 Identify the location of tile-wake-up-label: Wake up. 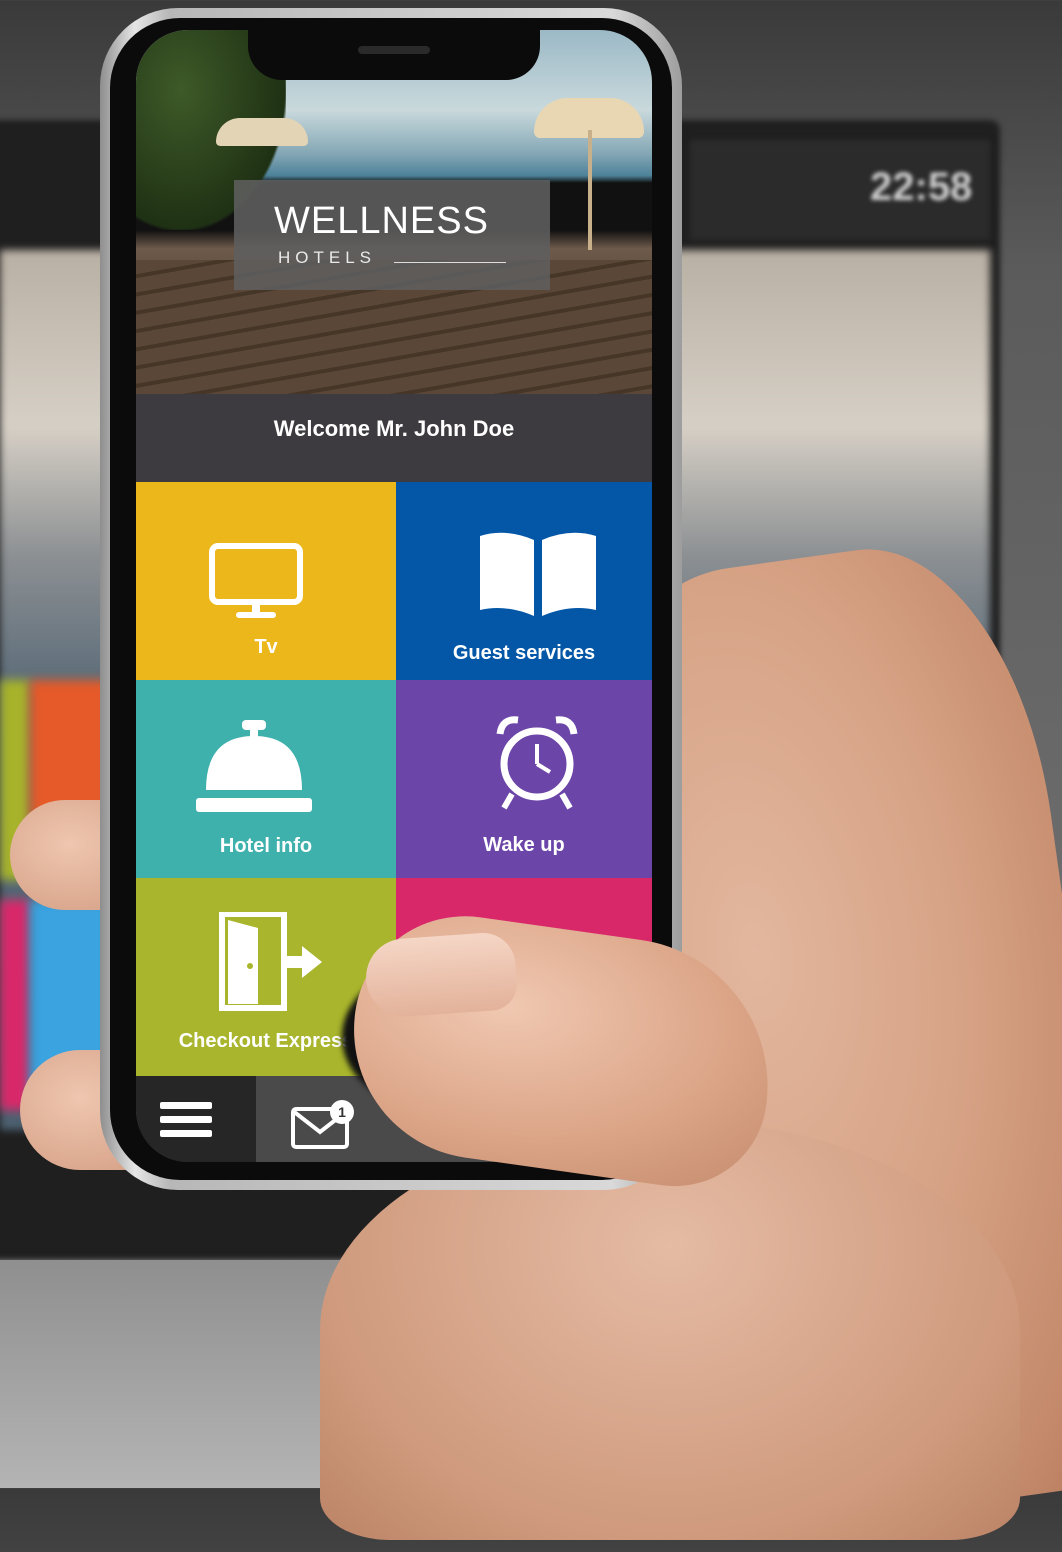
(524, 845).